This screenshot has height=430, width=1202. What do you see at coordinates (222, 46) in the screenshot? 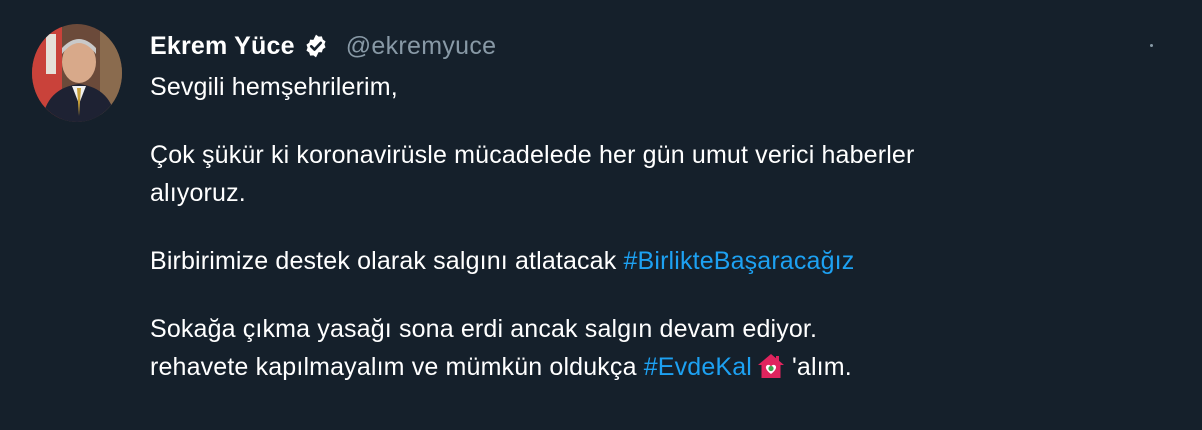
I see `author-name: Ekrem Yüce` at bounding box center [222, 46].